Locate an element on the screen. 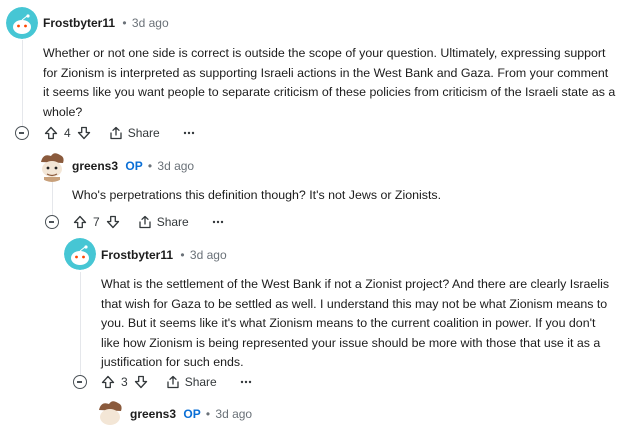  comment-actions: 3 Share is located at coordinates (177, 382).